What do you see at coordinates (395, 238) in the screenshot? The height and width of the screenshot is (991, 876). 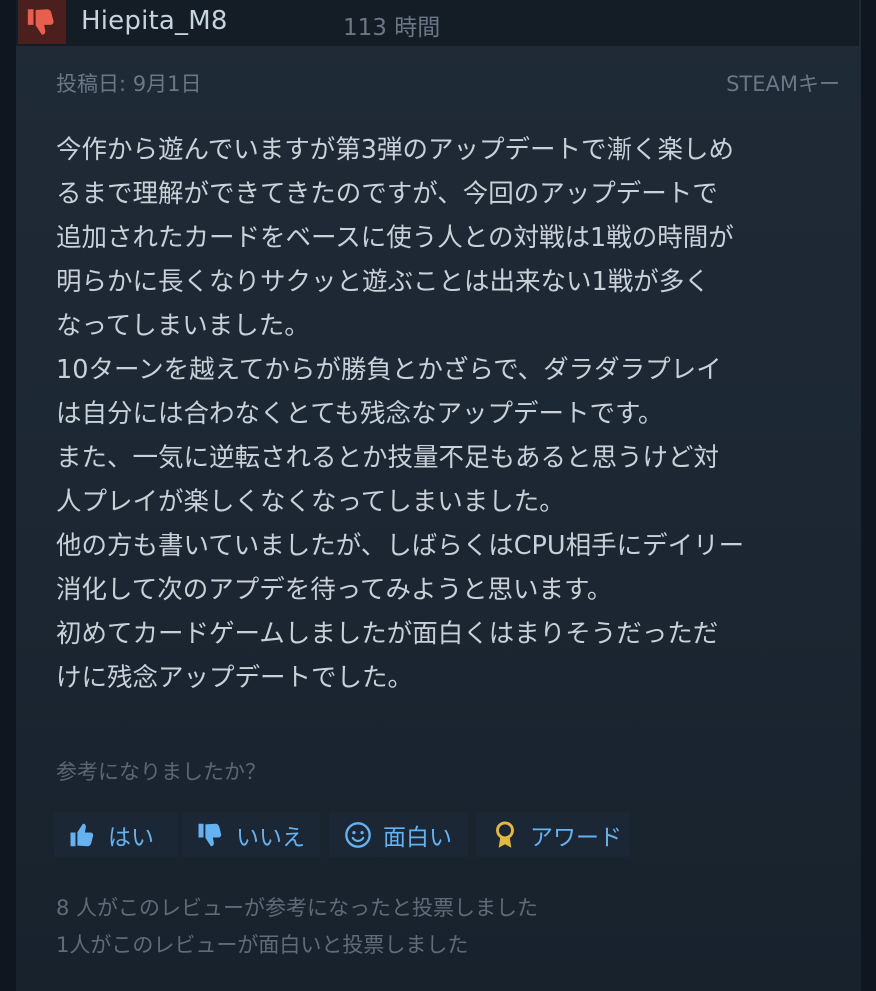 I see `review-line: 追加されたカードをベースに使う人との対戦は1戦の時間が` at bounding box center [395, 238].